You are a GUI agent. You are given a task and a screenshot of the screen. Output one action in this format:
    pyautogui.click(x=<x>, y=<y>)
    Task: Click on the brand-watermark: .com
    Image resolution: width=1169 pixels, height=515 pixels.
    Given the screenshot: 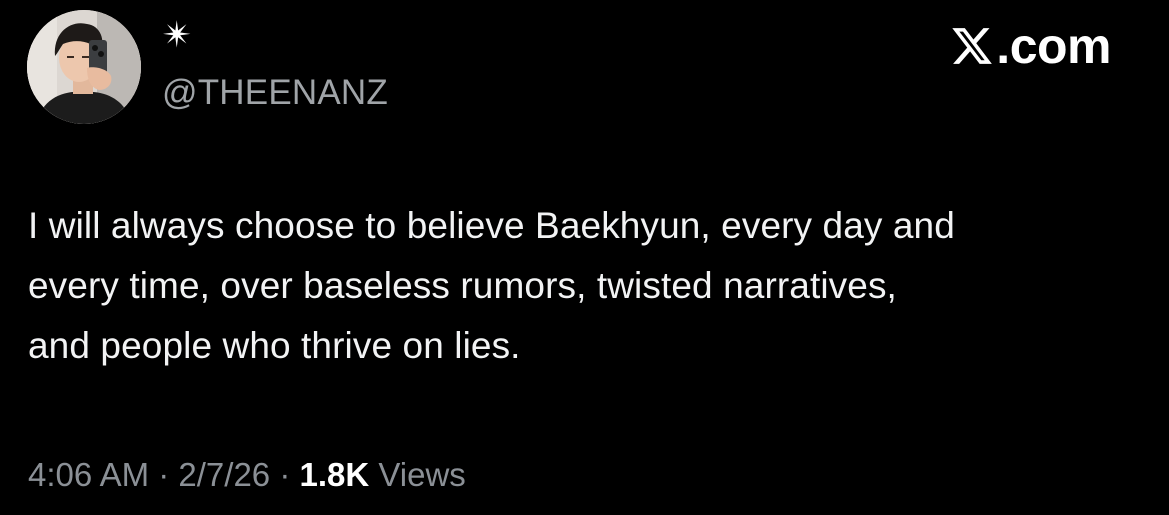 What is the action you would take?
    pyautogui.click(x=1030, y=46)
    